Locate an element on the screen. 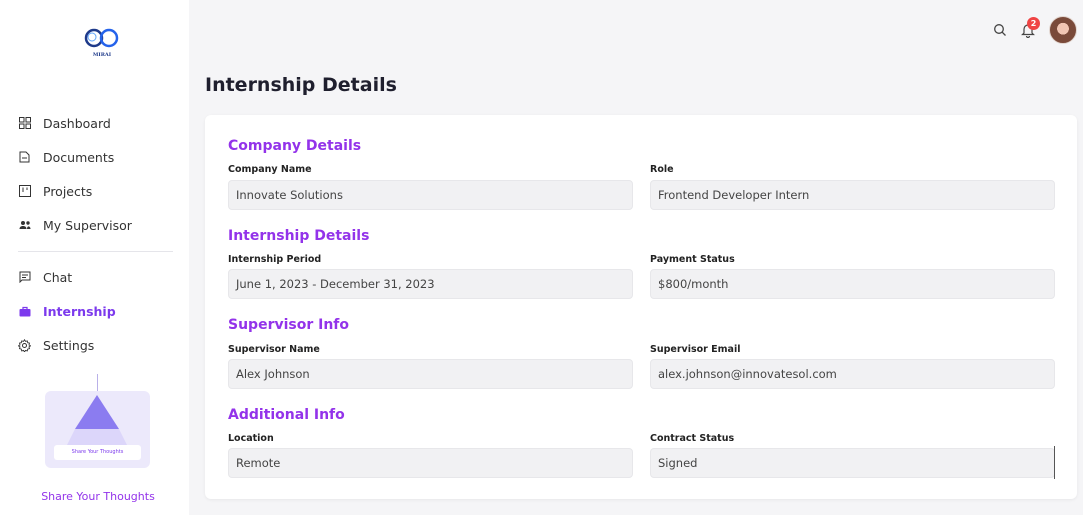 The height and width of the screenshot is (515, 1083). sidebar-item-label: Settings is located at coordinates (69, 345).